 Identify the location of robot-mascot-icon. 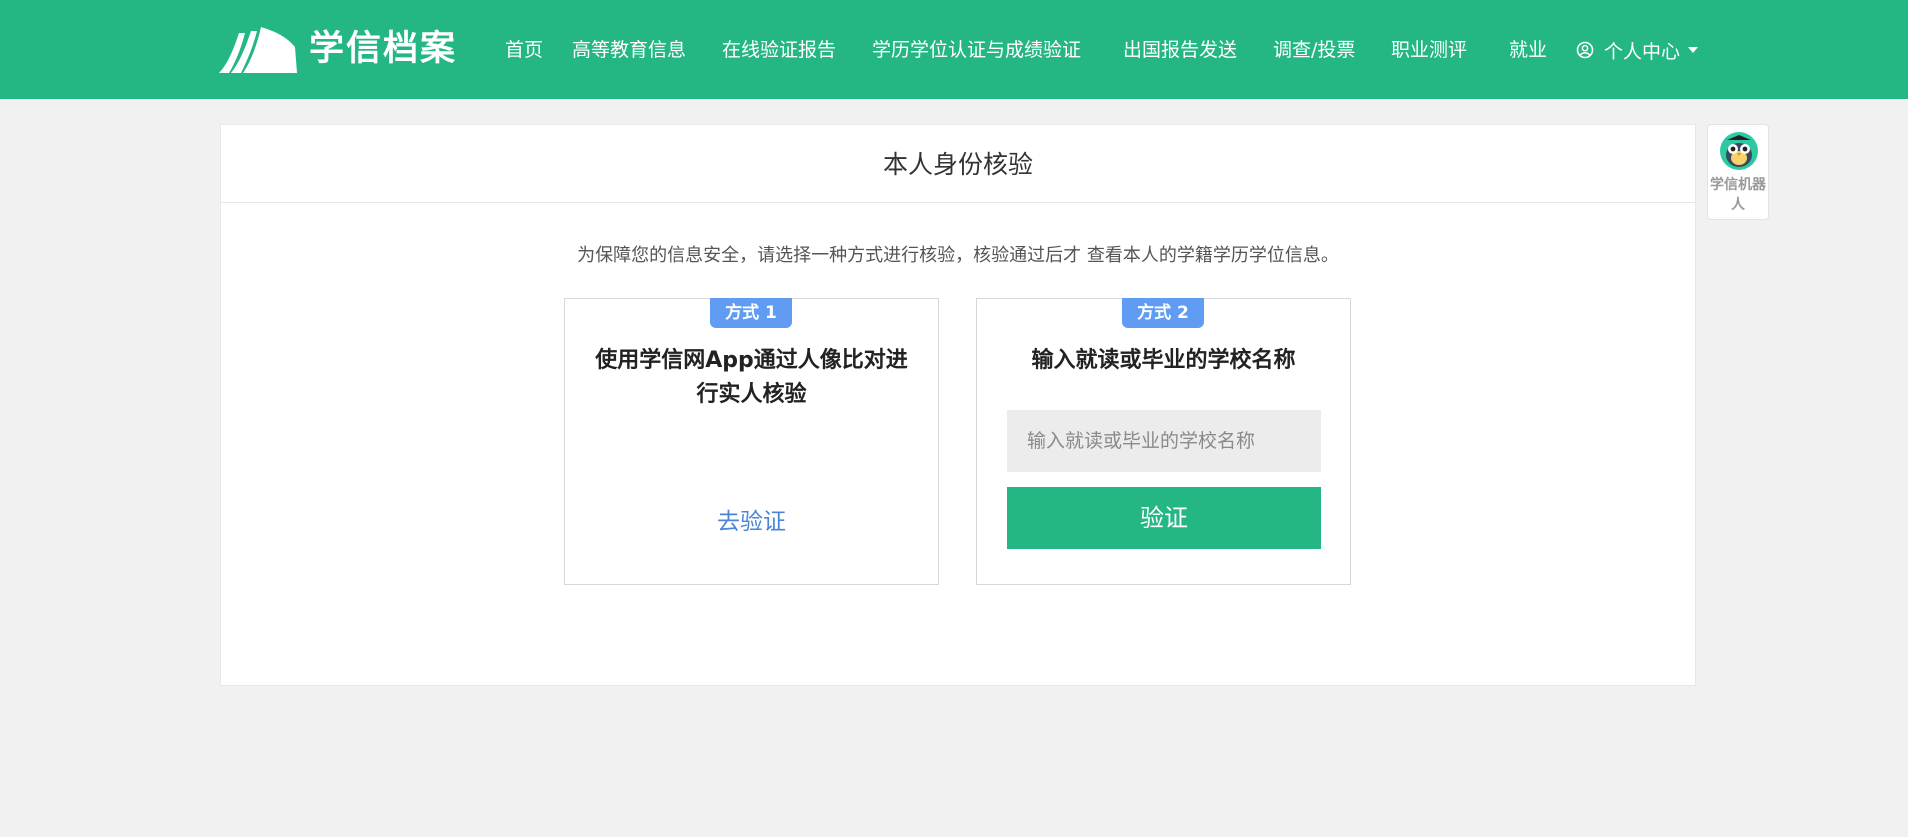
(1739, 151).